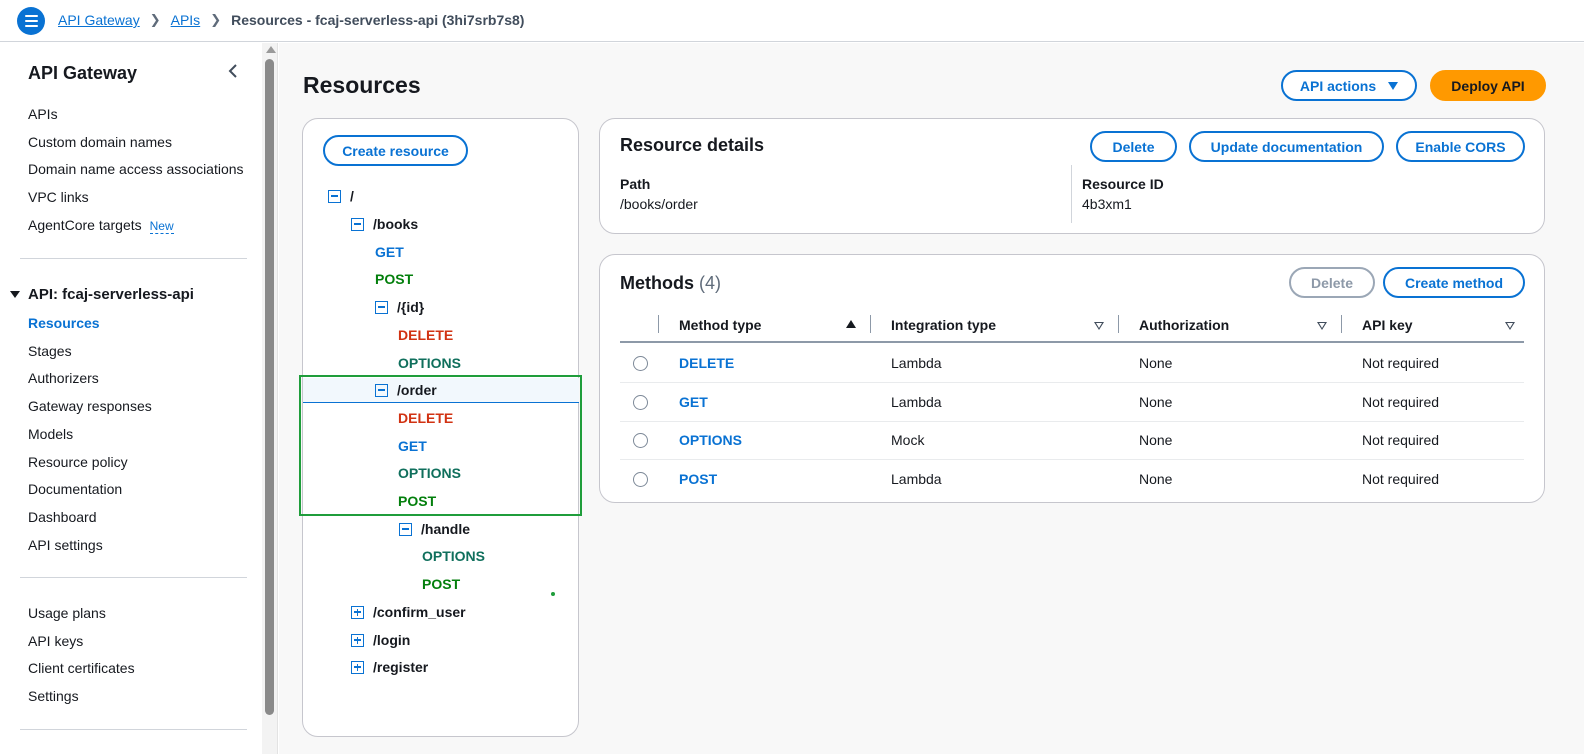 Image resolution: width=1584 pixels, height=754 pixels. I want to click on sidebar-item-custom-domain-names: Custom domain names, so click(100, 142).